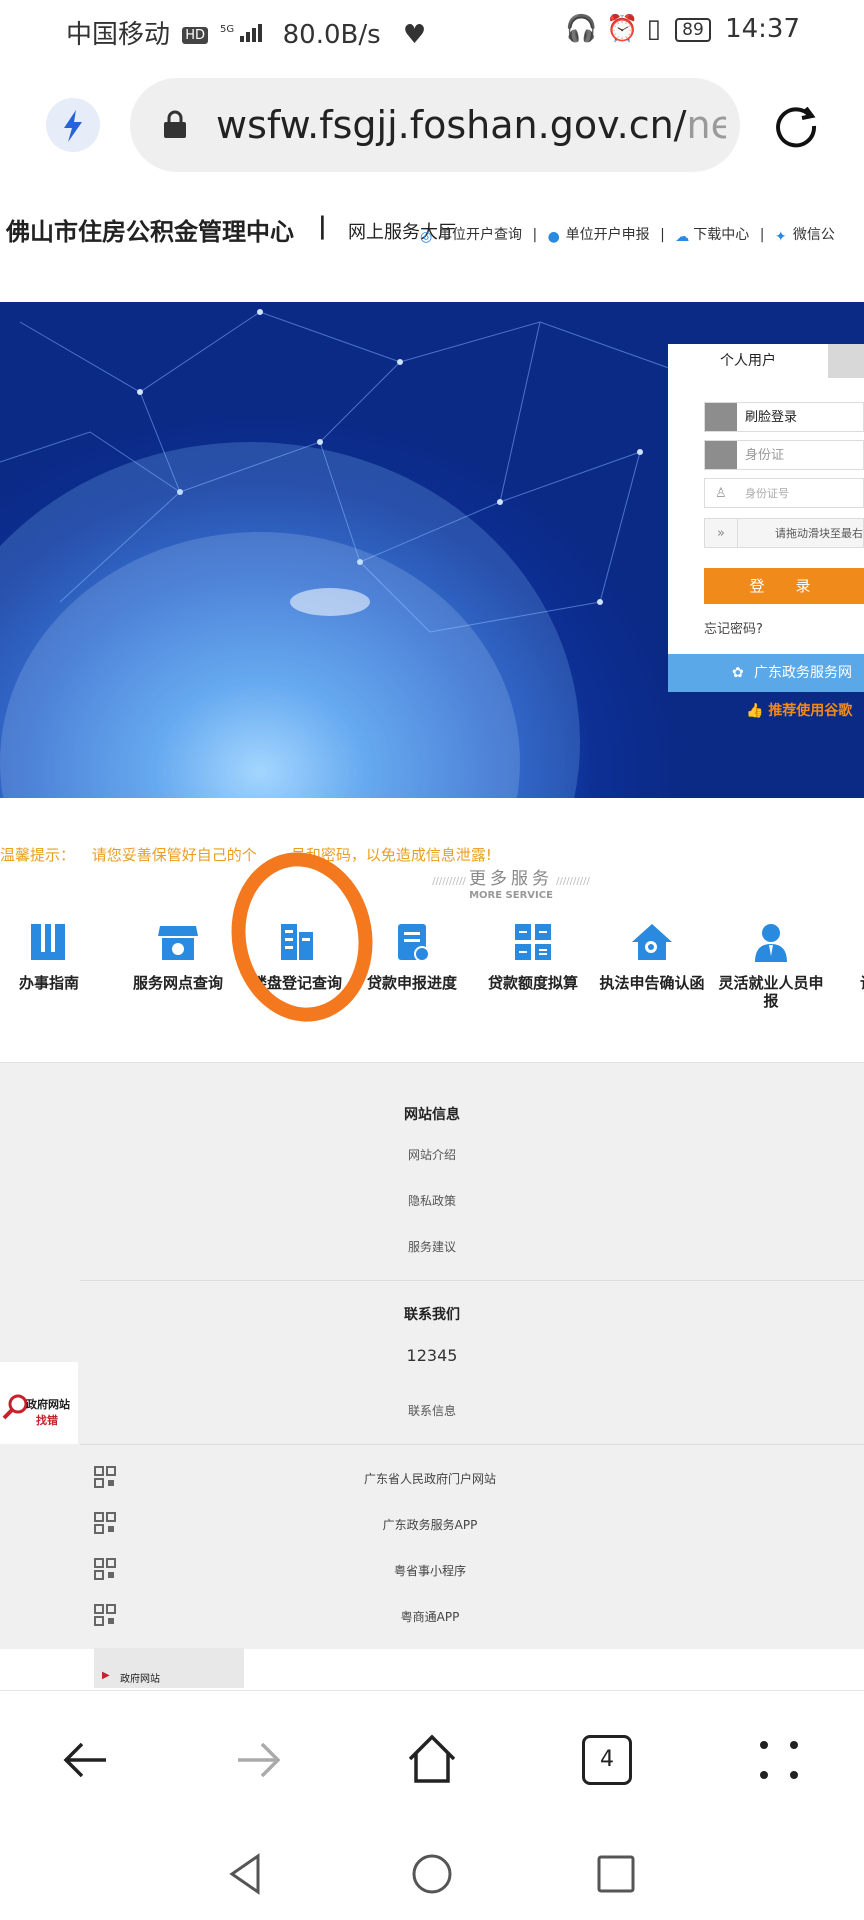  I want to click on forgot-password-link: 忘记密码?, so click(733, 627).